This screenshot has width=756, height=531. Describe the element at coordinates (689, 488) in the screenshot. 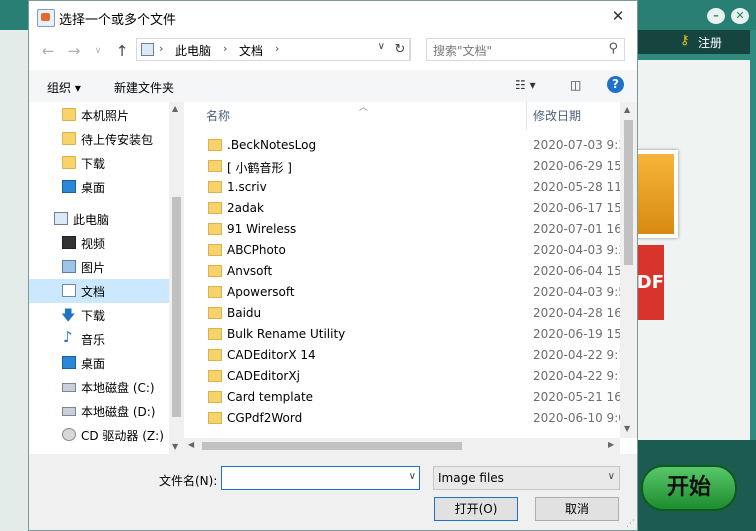

I see `start-button: 开始` at that location.